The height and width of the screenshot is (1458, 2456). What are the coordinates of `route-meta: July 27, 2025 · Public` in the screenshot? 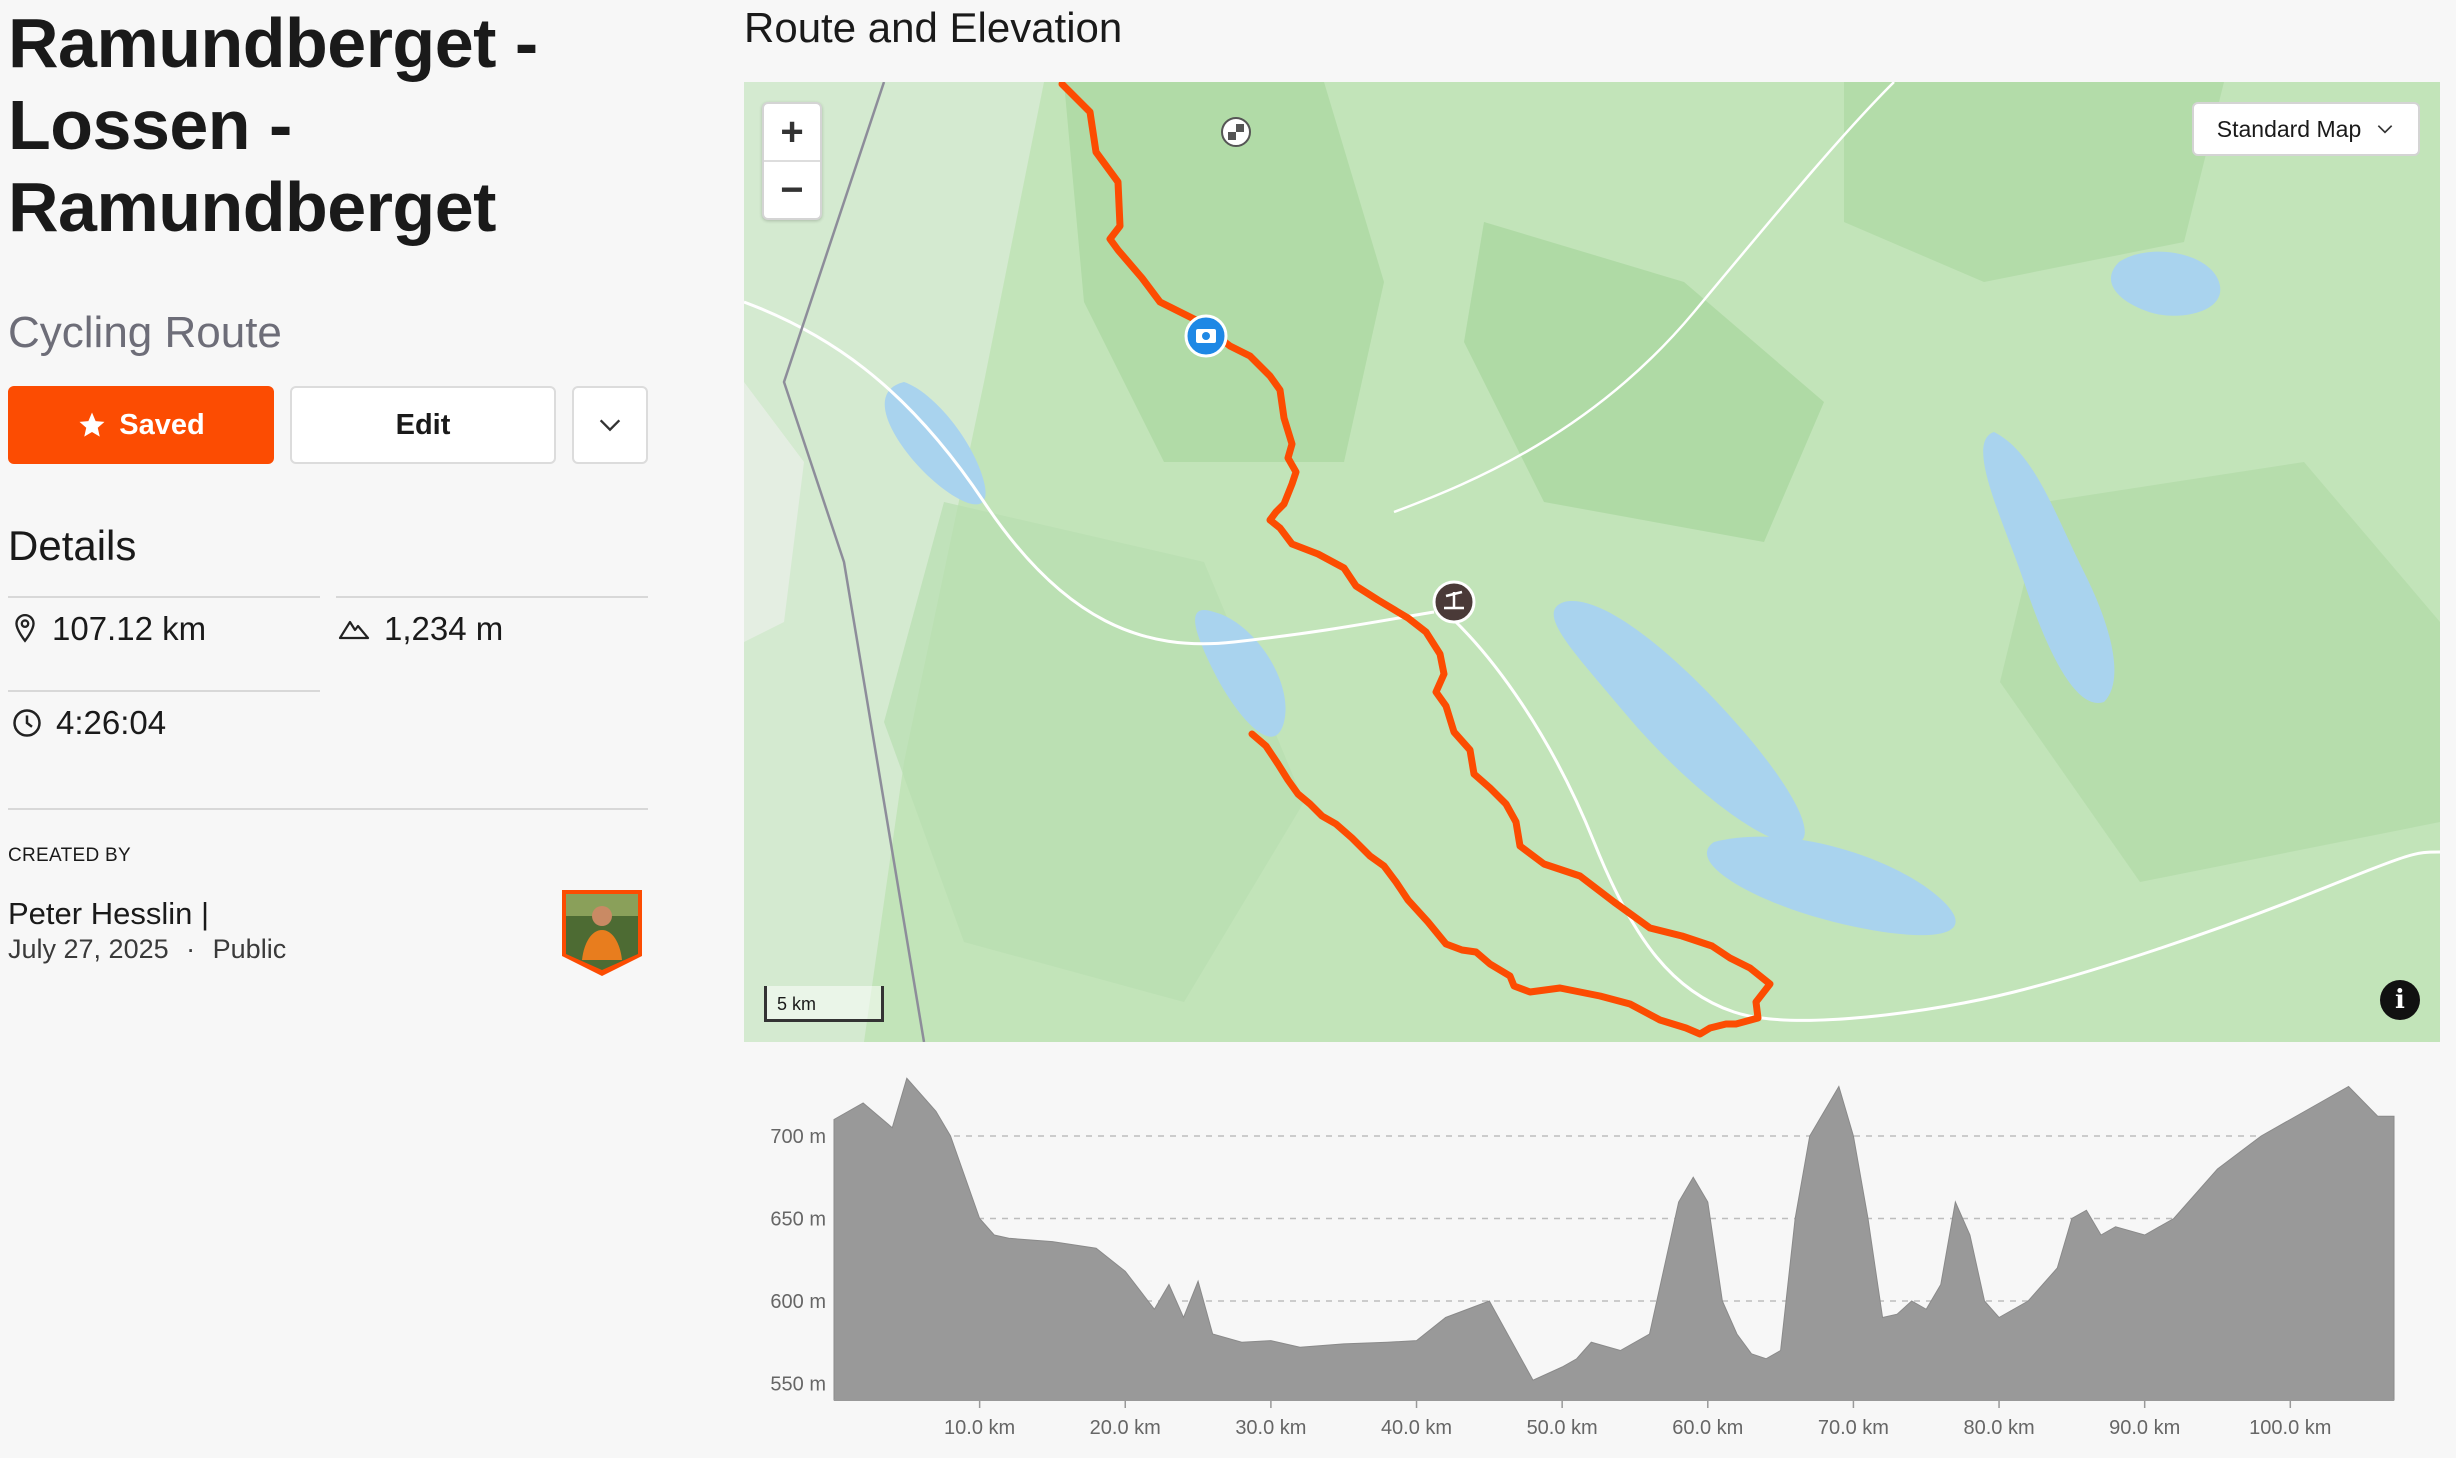 It's located at (147, 949).